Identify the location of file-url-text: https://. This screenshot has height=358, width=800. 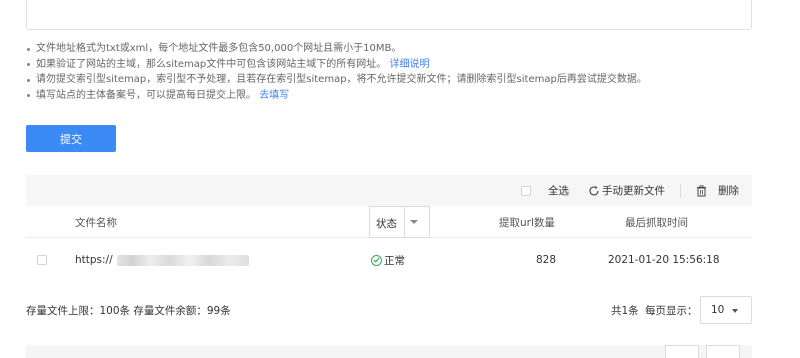
(94, 260).